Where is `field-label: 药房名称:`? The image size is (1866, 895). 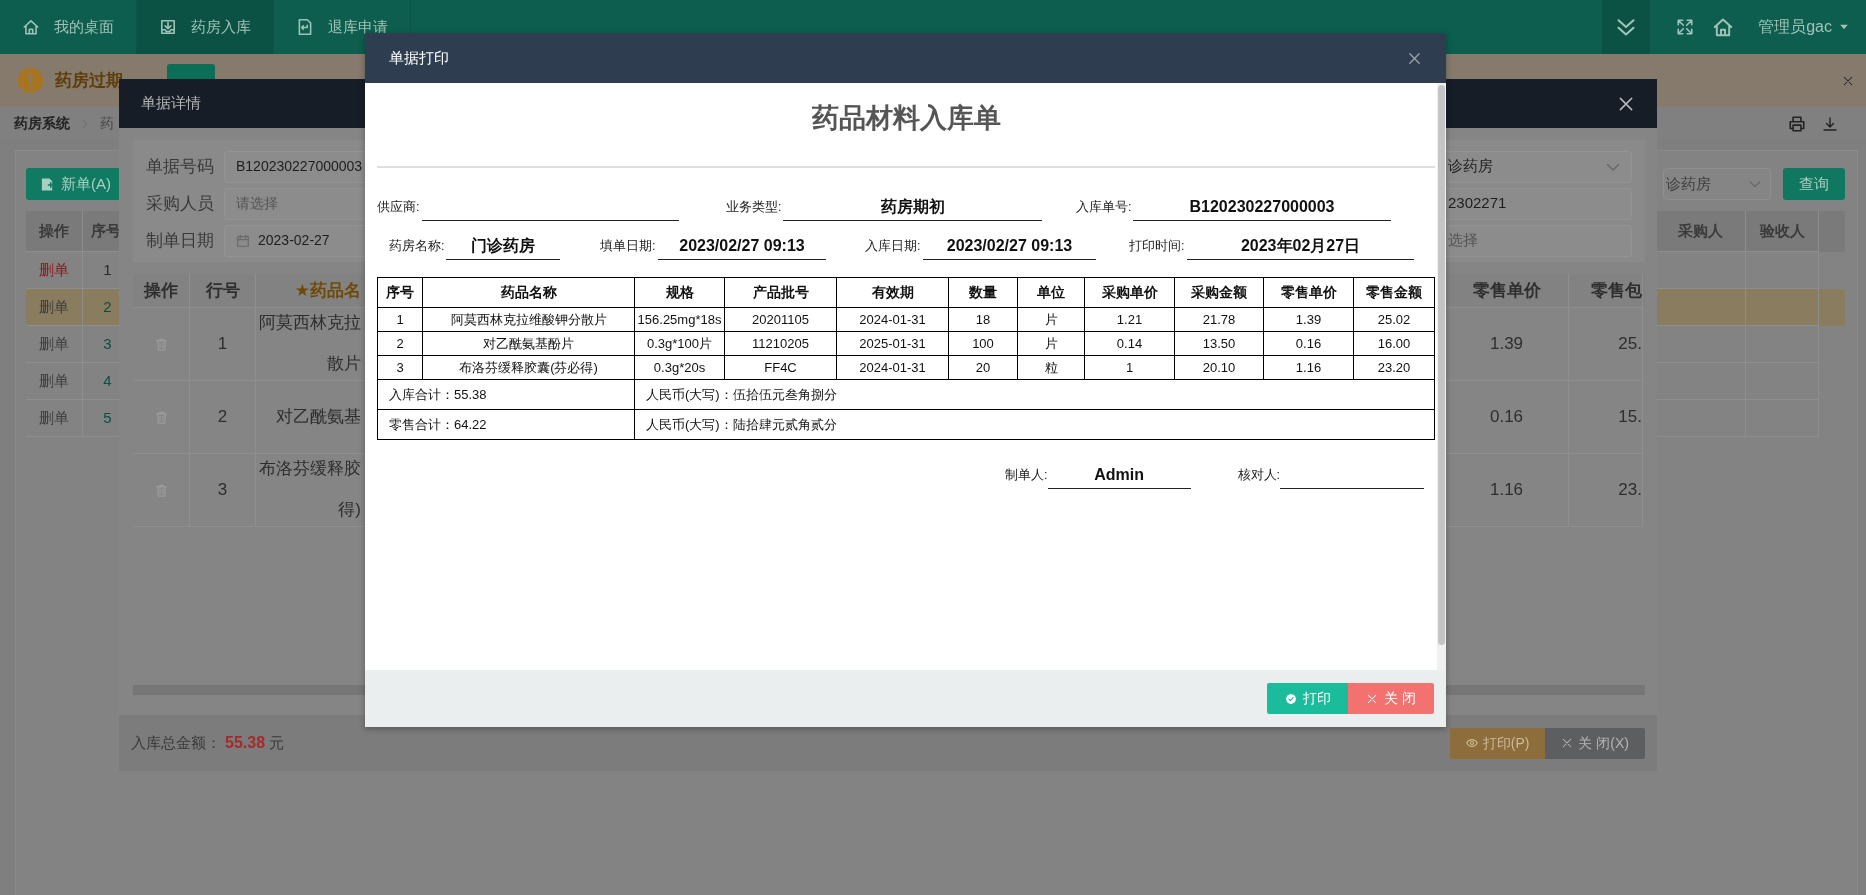 field-label: 药房名称: is located at coordinates (417, 247).